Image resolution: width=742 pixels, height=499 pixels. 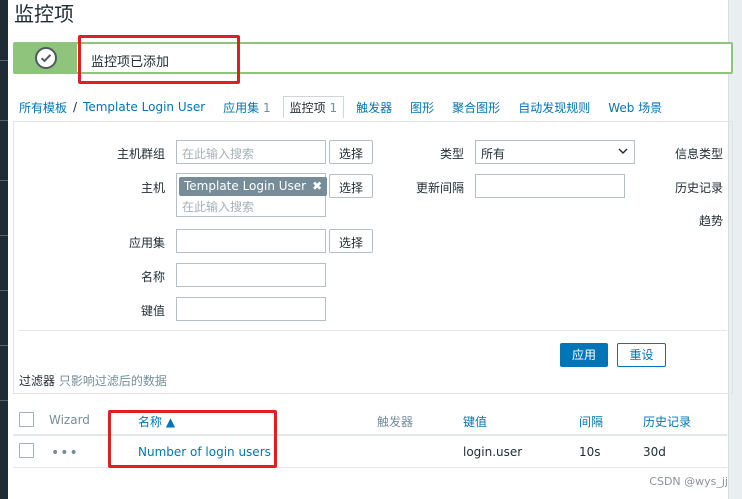 I want to click on reset-button: 重设, so click(x=641, y=355).